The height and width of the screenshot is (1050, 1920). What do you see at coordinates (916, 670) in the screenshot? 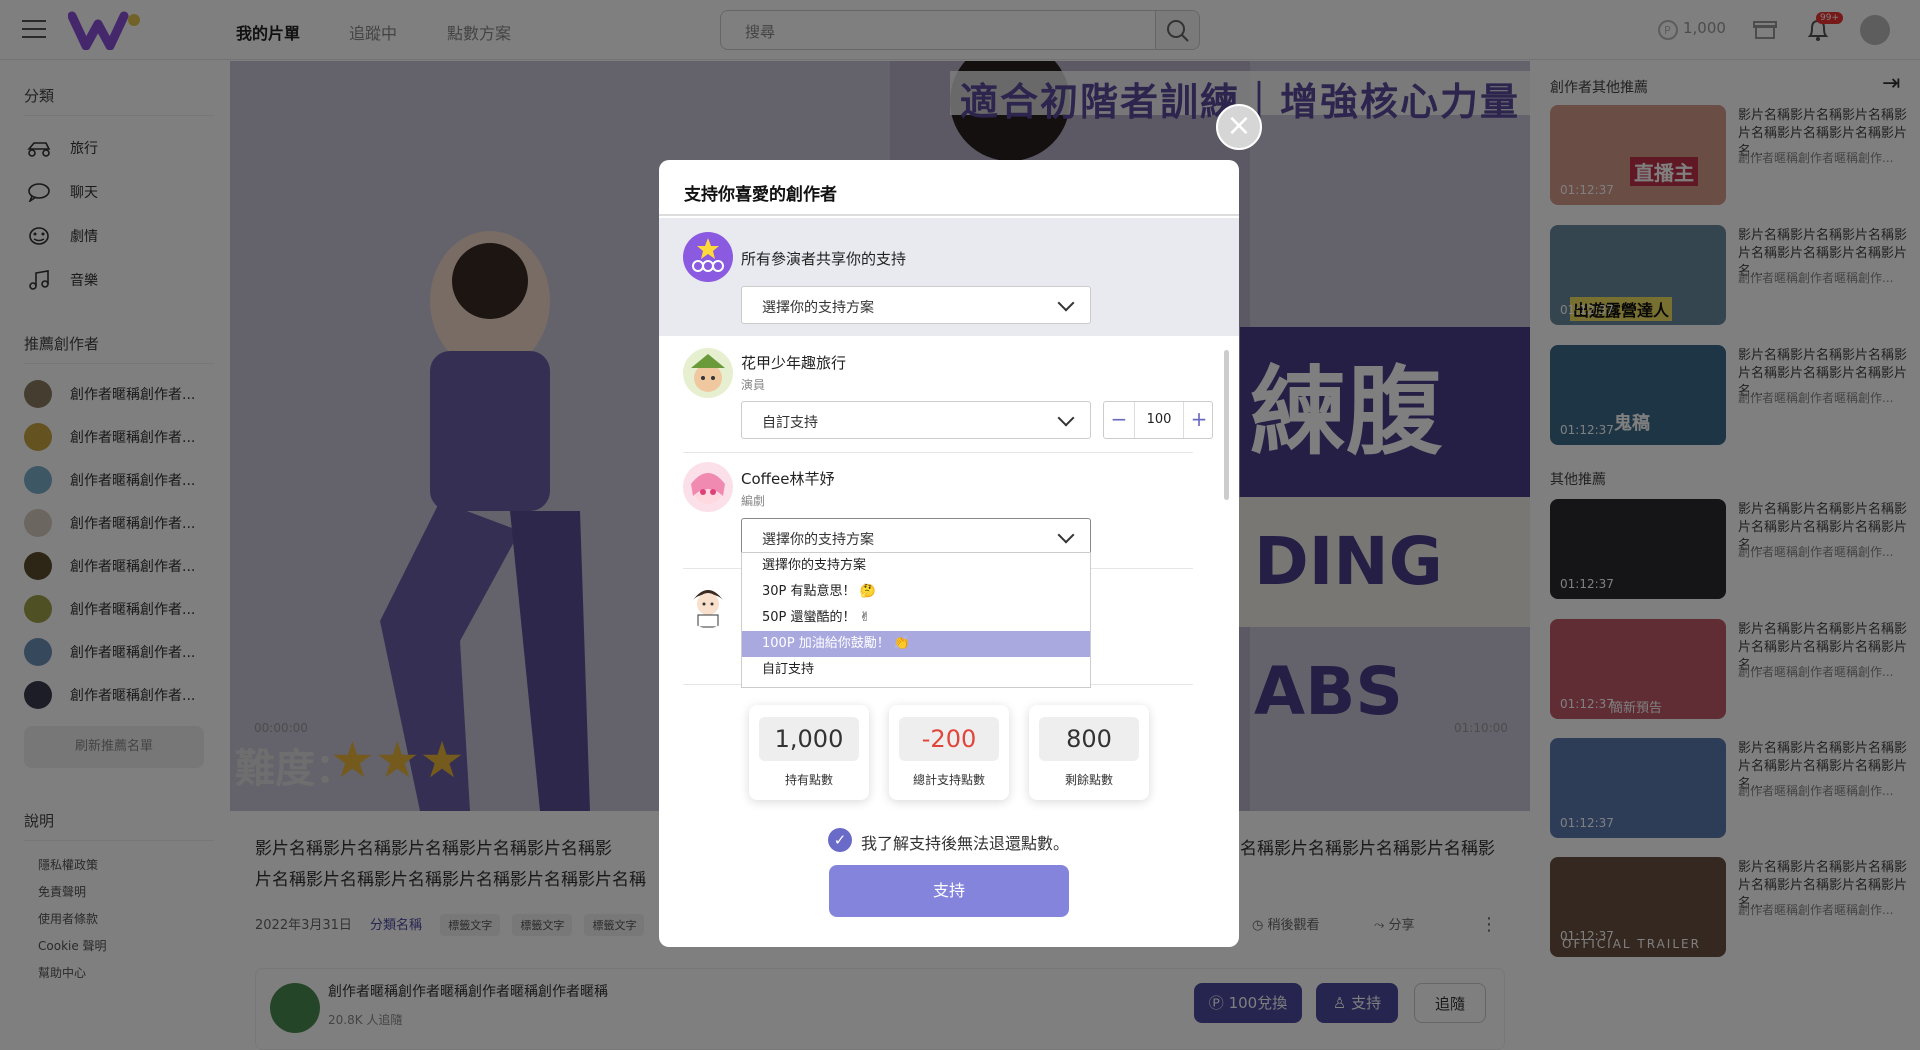
I see `dropdown-option: 自訂支持` at bounding box center [916, 670].